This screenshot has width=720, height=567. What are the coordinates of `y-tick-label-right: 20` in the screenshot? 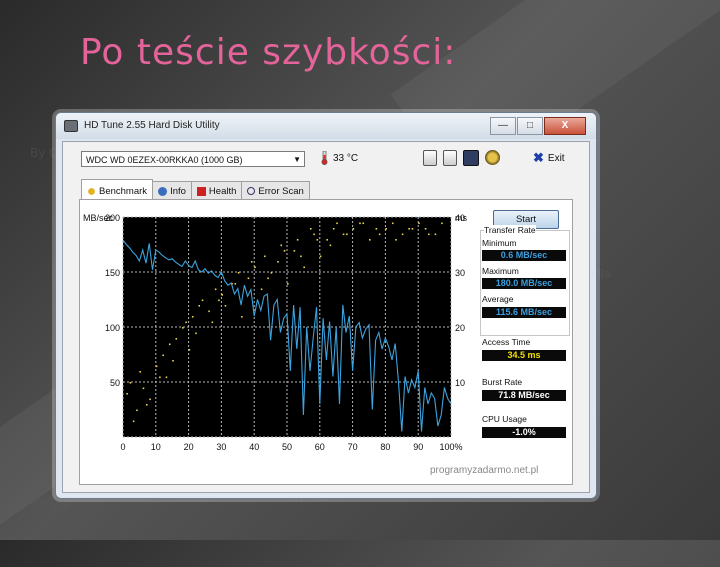 It's located at (460, 328).